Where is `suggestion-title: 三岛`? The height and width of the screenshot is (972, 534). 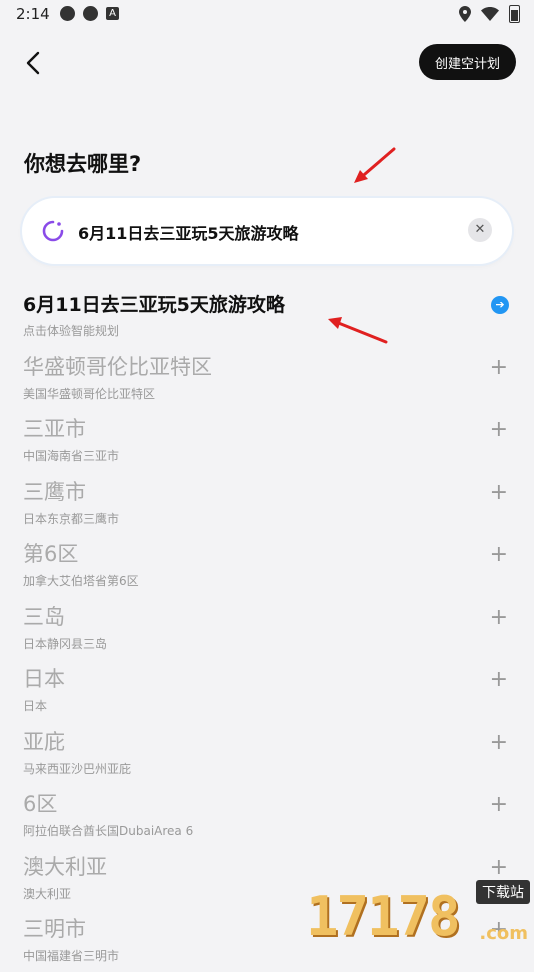 suggestion-title: 三岛 is located at coordinates (44, 616).